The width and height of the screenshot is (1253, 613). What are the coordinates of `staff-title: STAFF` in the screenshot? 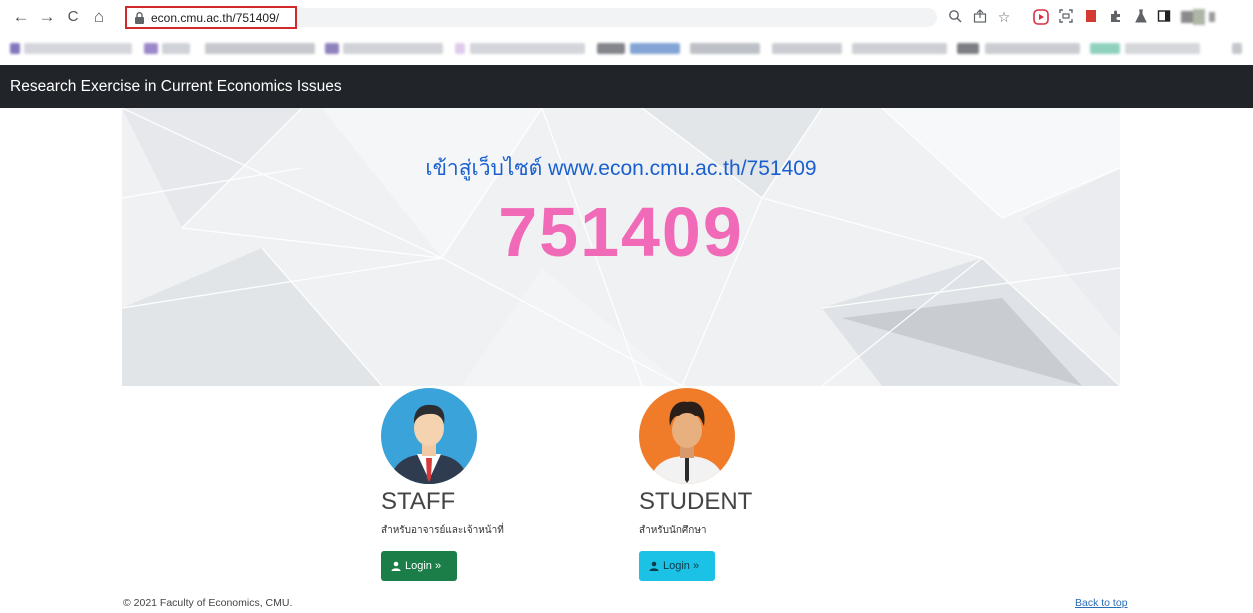 It's located at (418, 501).